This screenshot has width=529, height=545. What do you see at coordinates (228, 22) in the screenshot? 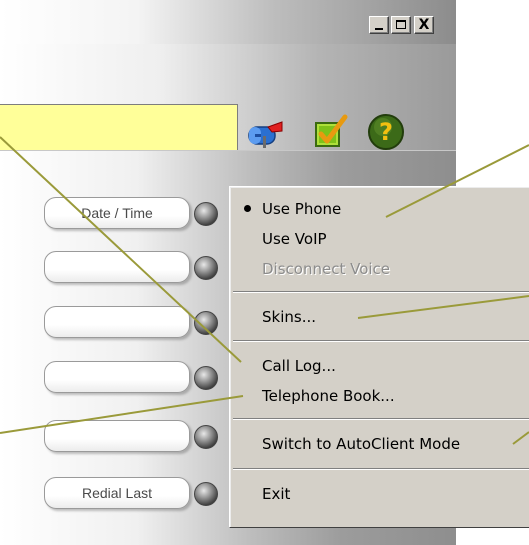
I see `title-bar: X` at bounding box center [228, 22].